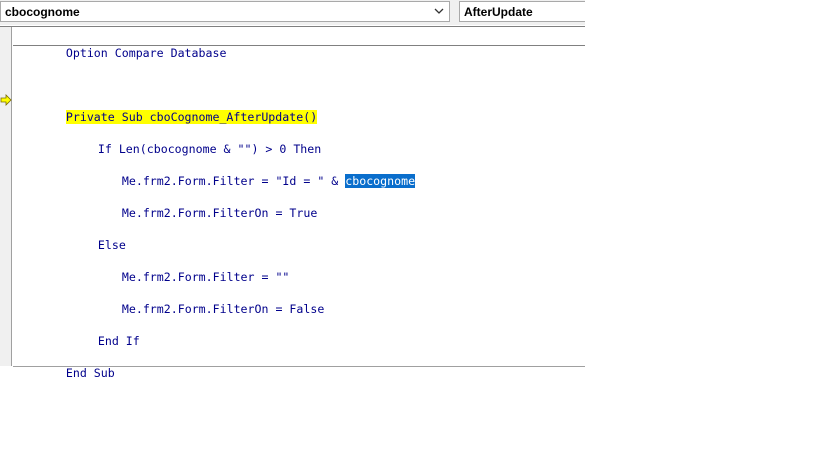  I want to click on code-pane-bottom-border, so click(299, 366).